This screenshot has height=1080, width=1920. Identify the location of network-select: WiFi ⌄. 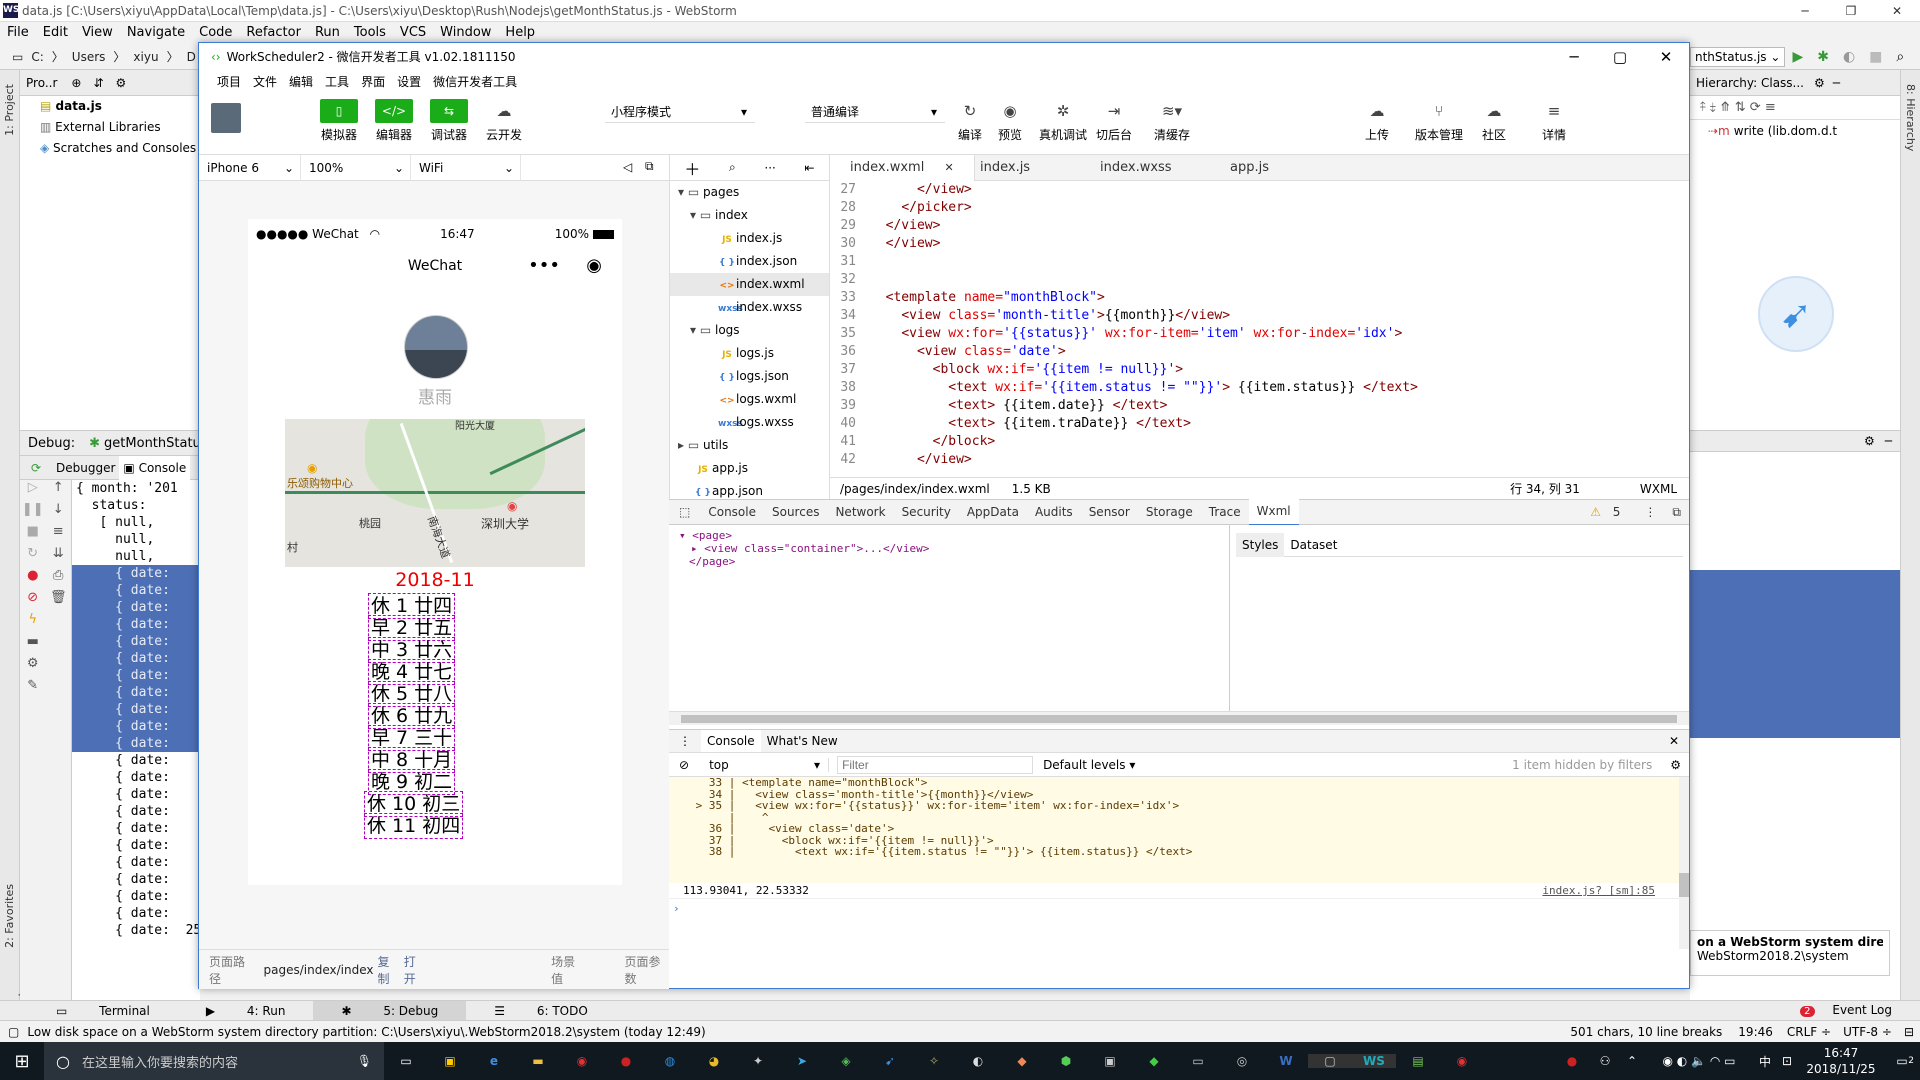
(466, 168).